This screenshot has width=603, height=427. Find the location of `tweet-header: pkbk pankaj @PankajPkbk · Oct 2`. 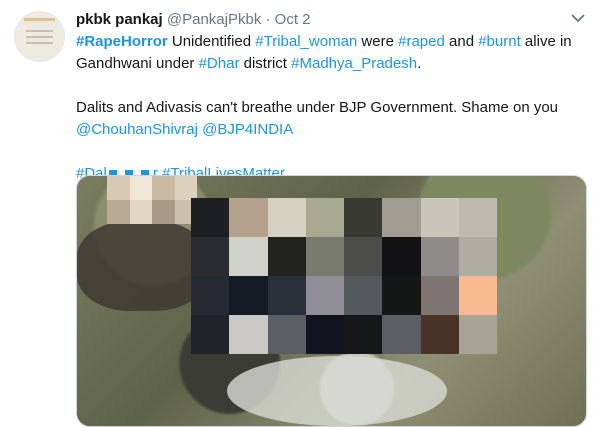

tweet-header: pkbk pankaj @PankajPkbk · Oct 2 is located at coordinates (193, 19).